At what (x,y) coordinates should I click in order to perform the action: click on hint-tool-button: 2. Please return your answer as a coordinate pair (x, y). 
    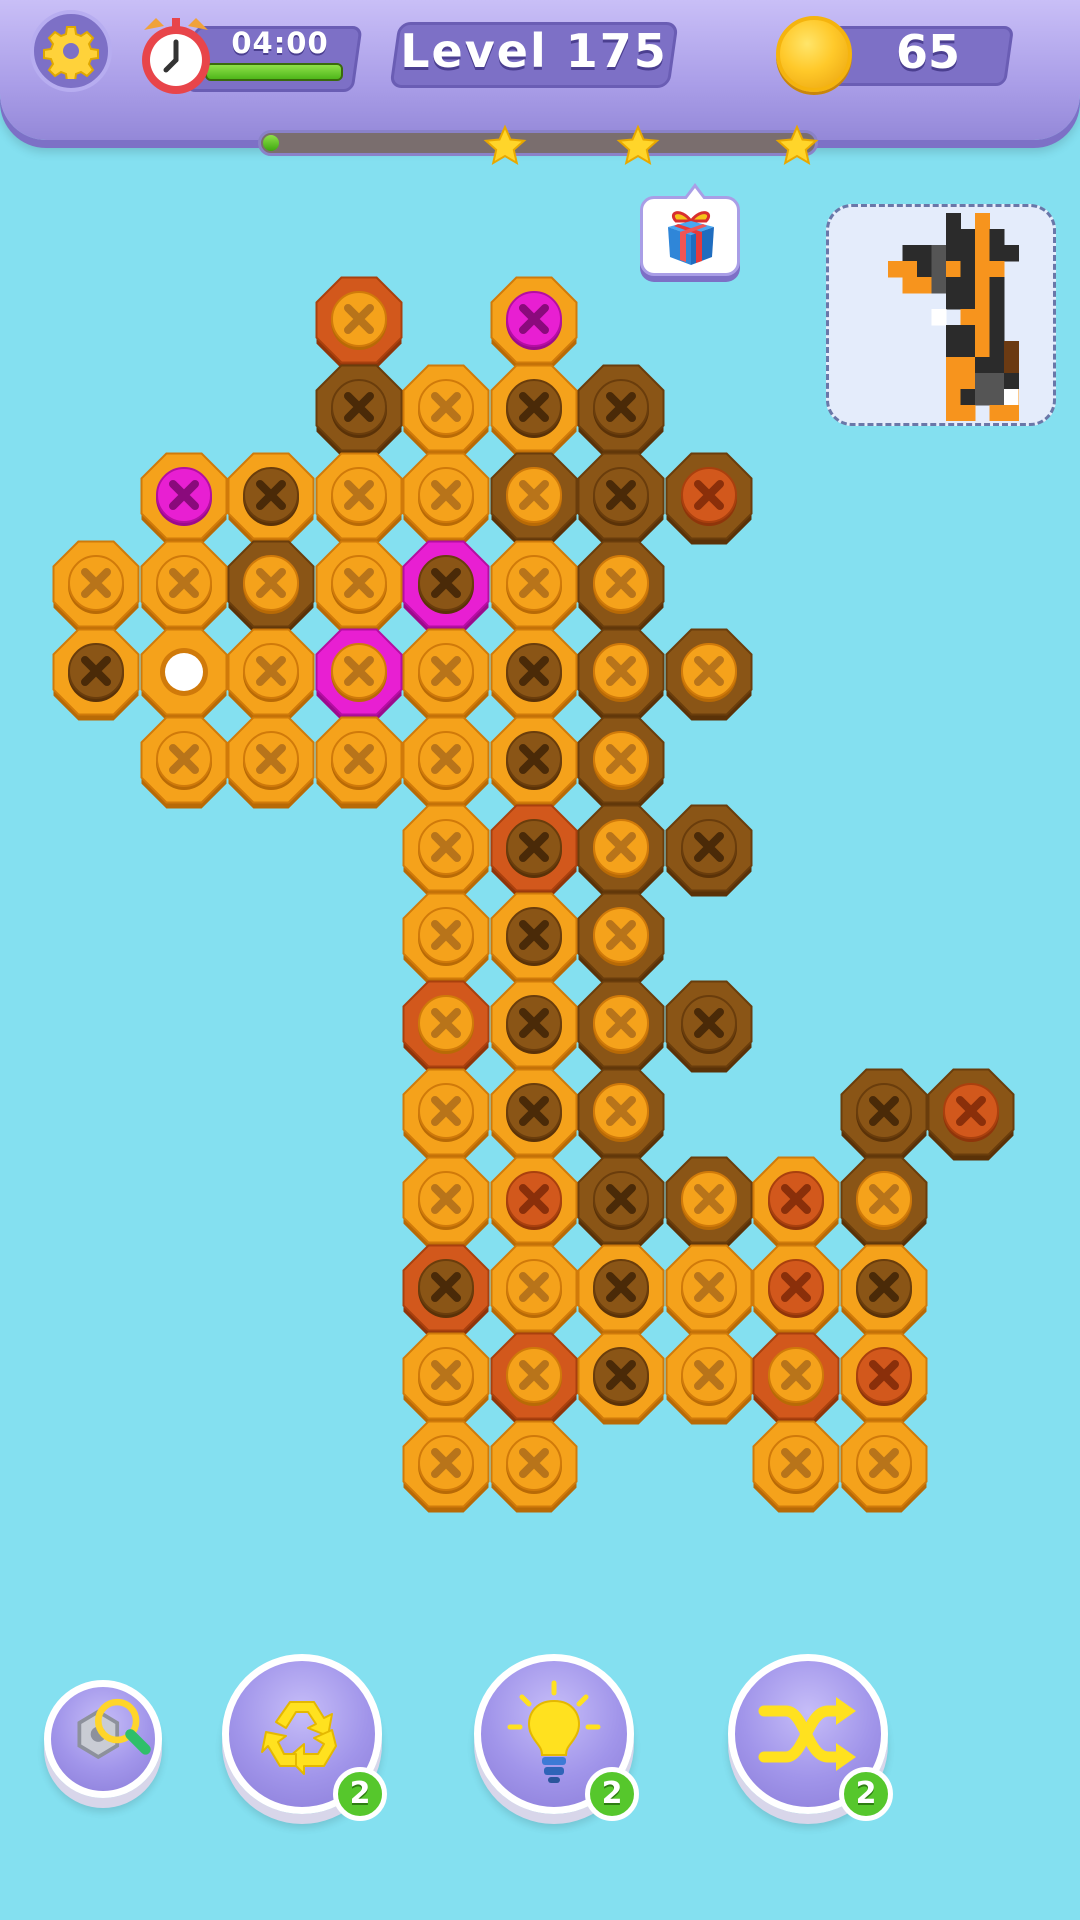
    Looking at the image, I should click on (556, 1737).